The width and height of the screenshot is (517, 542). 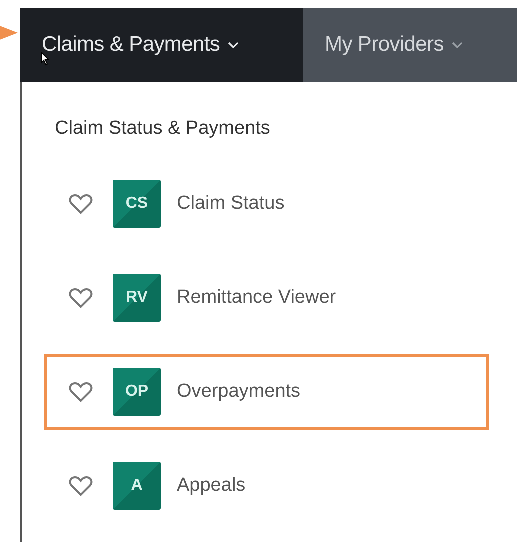 I want to click on app-badge: RV, so click(x=137, y=298).